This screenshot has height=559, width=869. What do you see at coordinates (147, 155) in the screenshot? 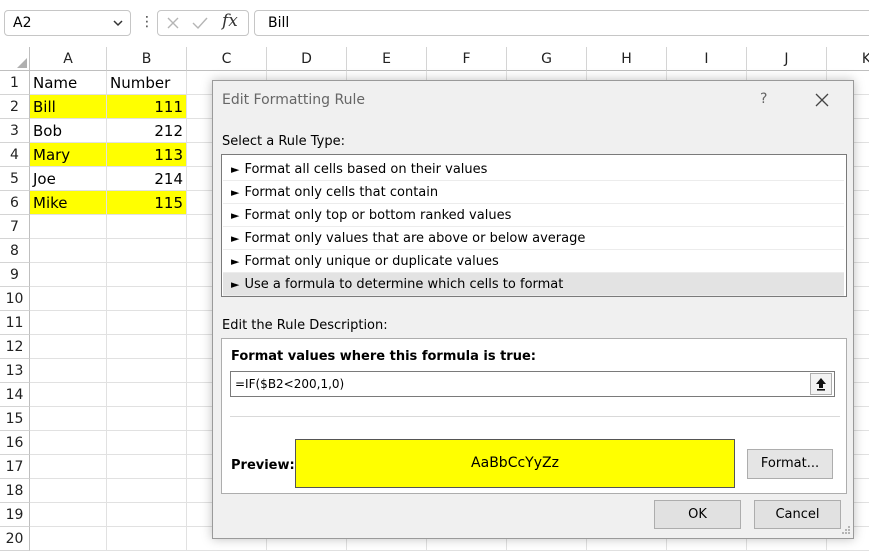
I see `cell: 113` at bounding box center [147, 155].